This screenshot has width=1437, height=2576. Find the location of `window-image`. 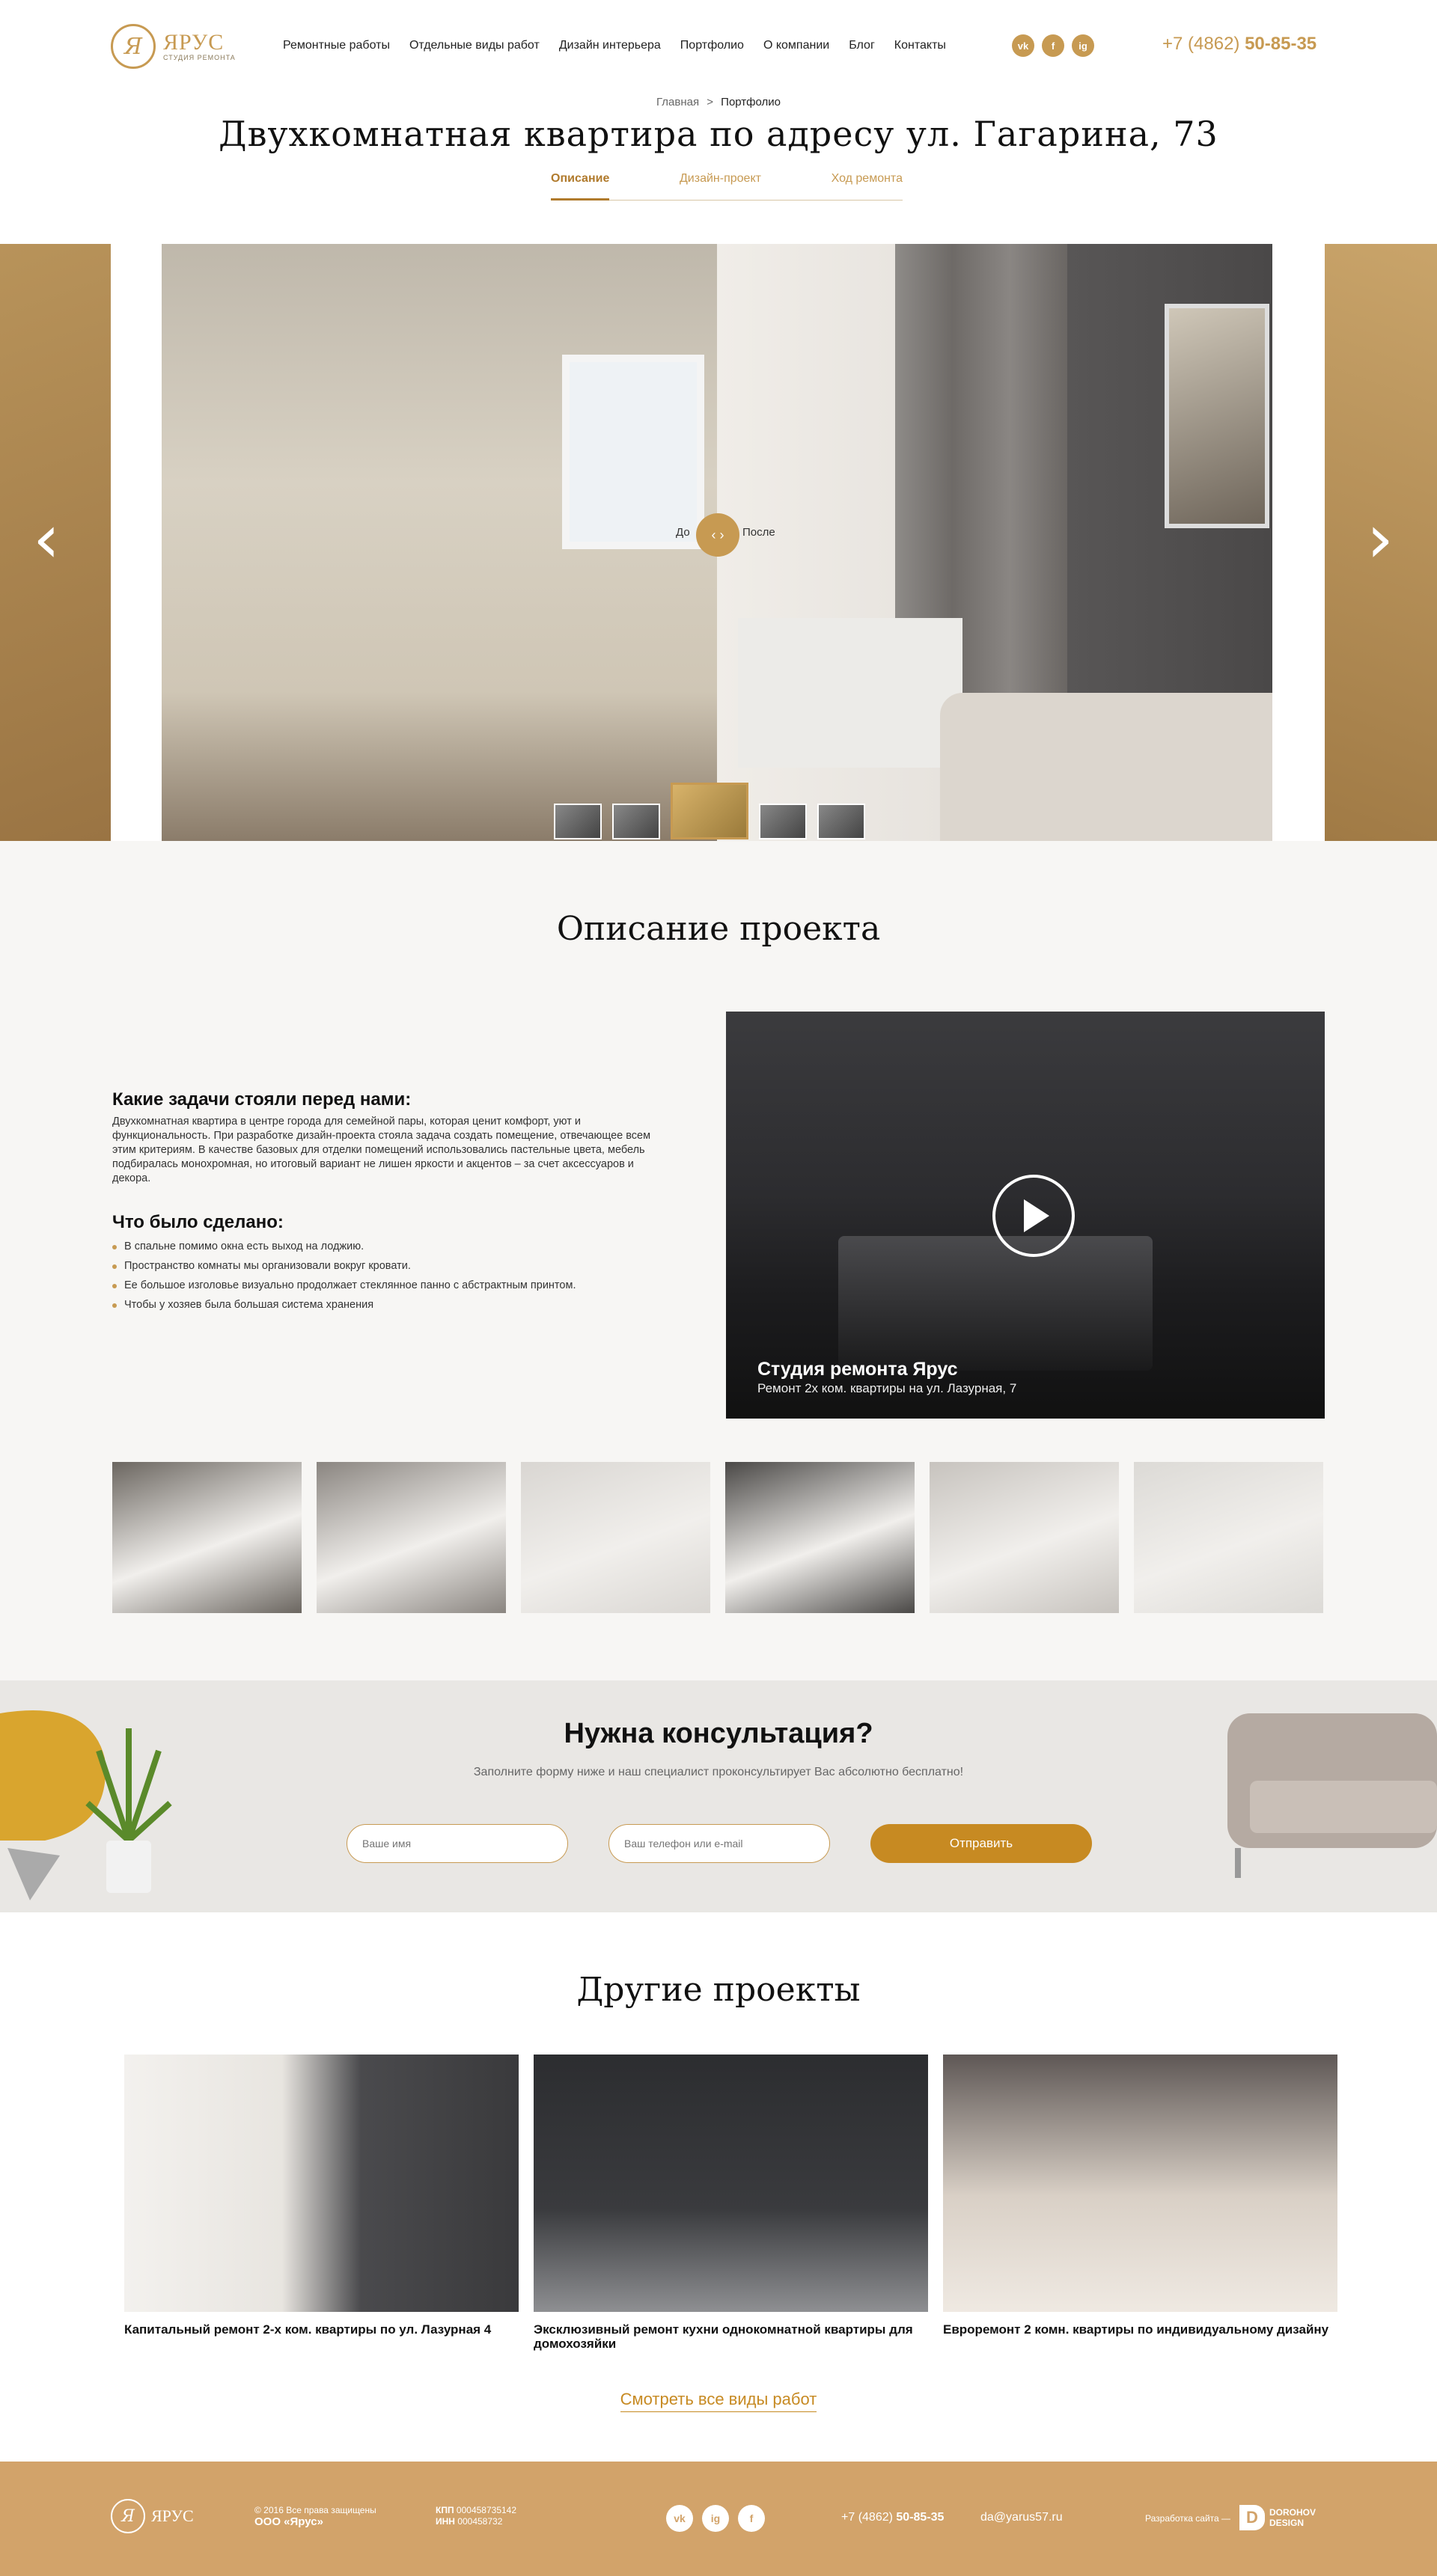

window-image is located at coordinates (633, 452).